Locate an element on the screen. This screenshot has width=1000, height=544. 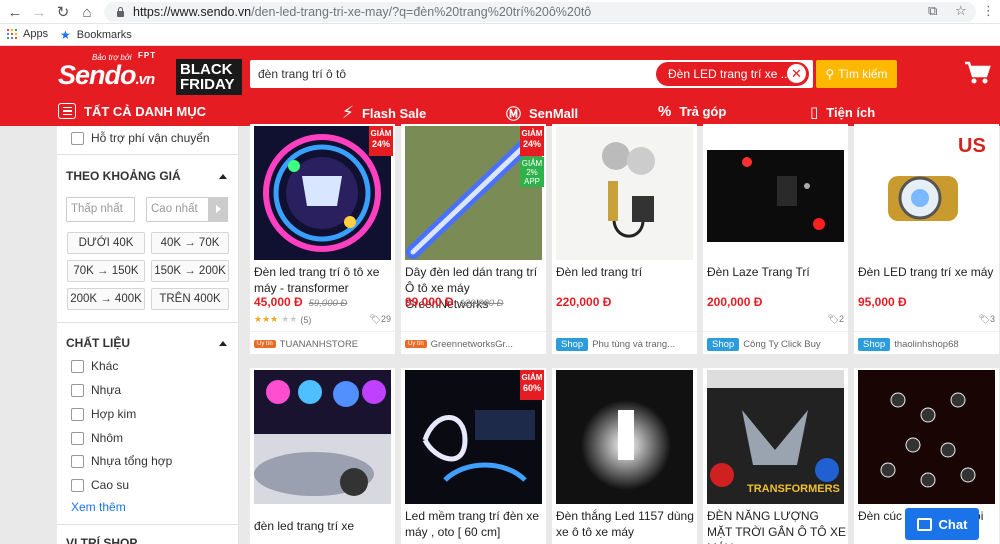
bookmark-bookmarks: ★ Bookmarks is located at coordinates (96, 35).